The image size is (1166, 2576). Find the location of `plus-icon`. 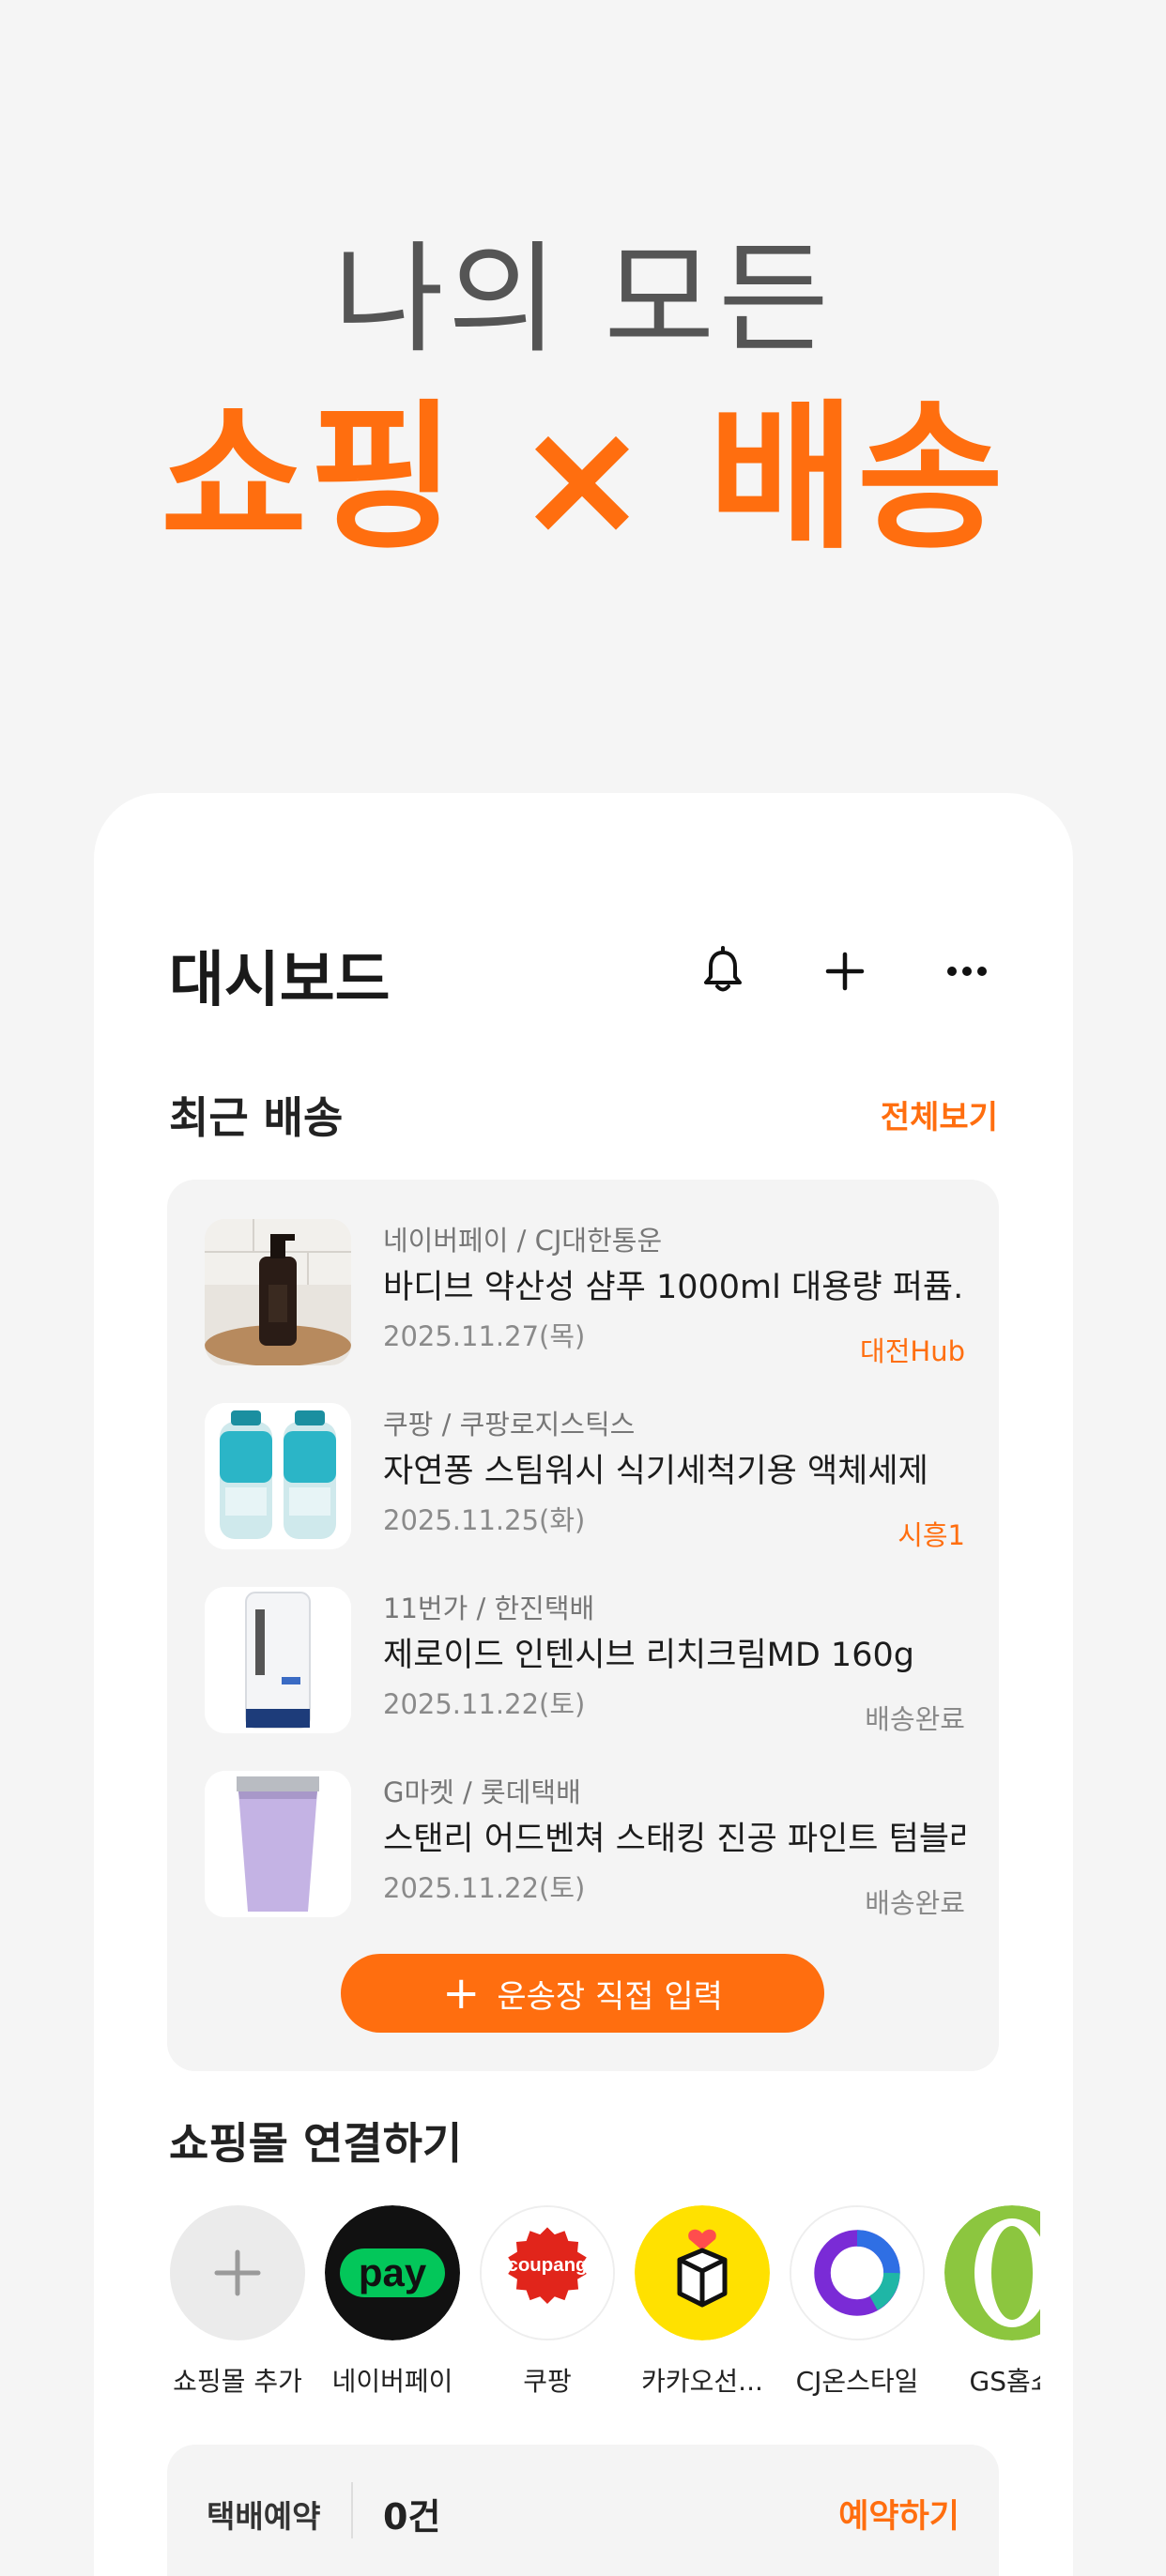

plus-icon is located at coordinates (845, 971).